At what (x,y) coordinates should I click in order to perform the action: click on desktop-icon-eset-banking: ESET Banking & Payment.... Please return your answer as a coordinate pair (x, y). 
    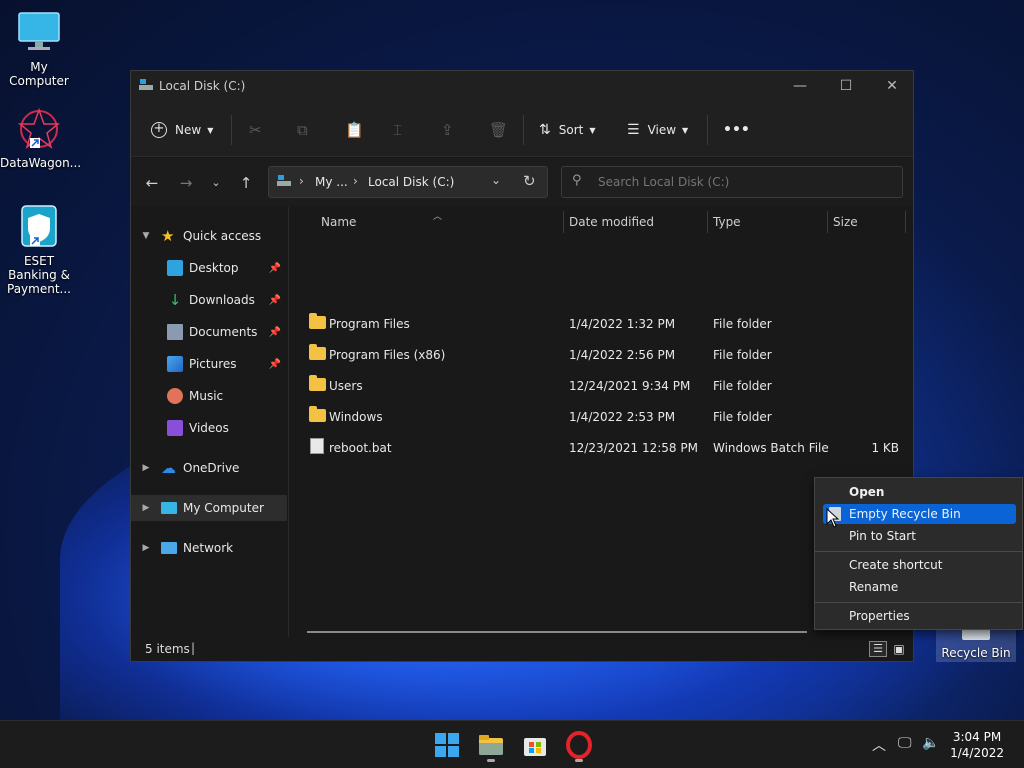
    Looking at the image, I should click on (39, 250).